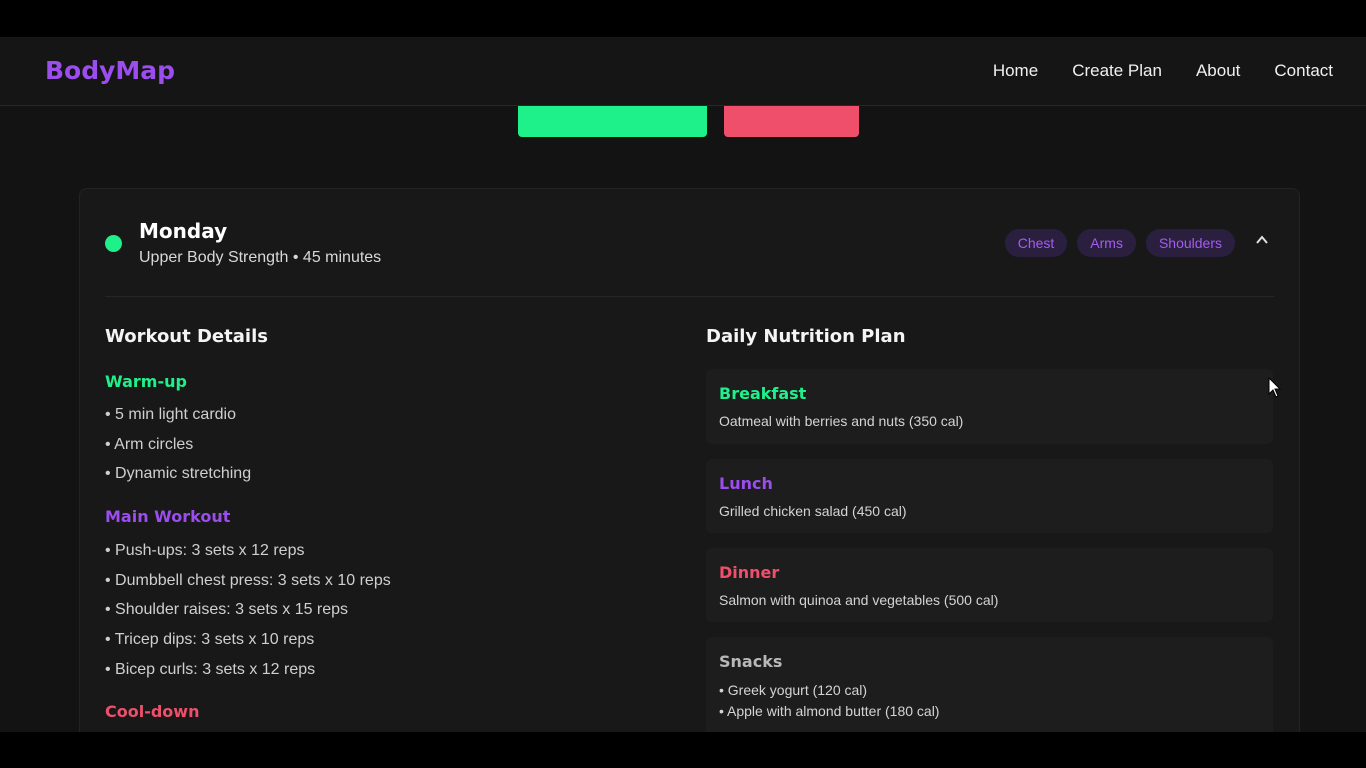  What do you see at coordinates (1163, 71) in the screenshot?
I see `nav-links: Home Create Plan About Contact` at bounding box center [1163, 71].